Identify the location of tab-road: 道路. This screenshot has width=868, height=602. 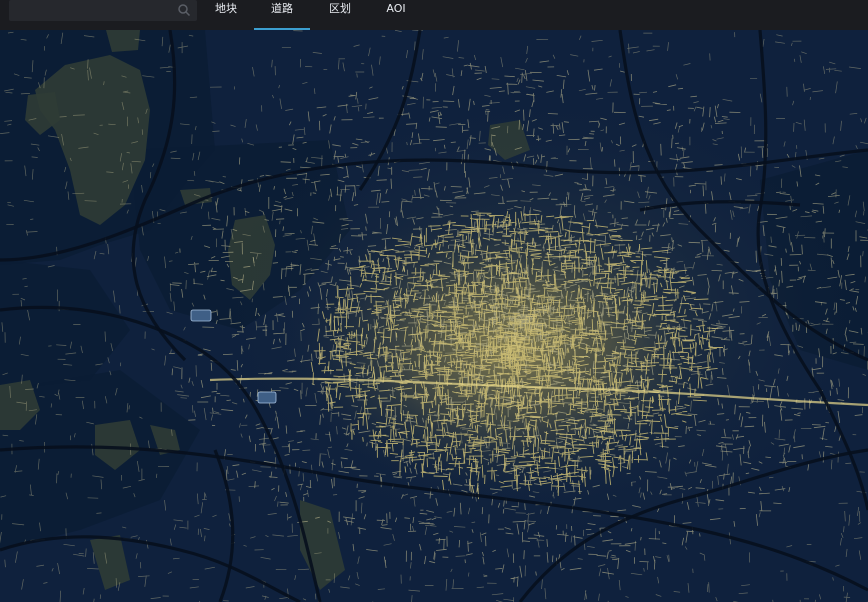
(282, 15).